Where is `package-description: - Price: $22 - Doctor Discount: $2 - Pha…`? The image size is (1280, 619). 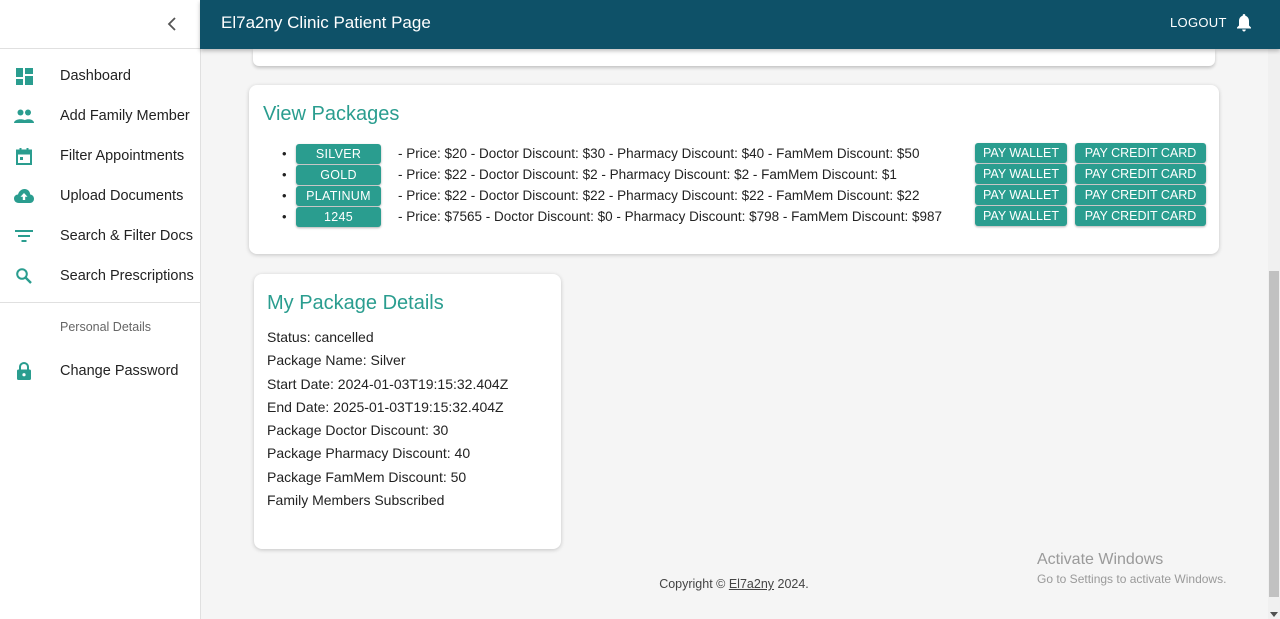 package-description: - Price: $22 - Doctor Discount: $2 - Pha… is located at coordinates (647, 174).